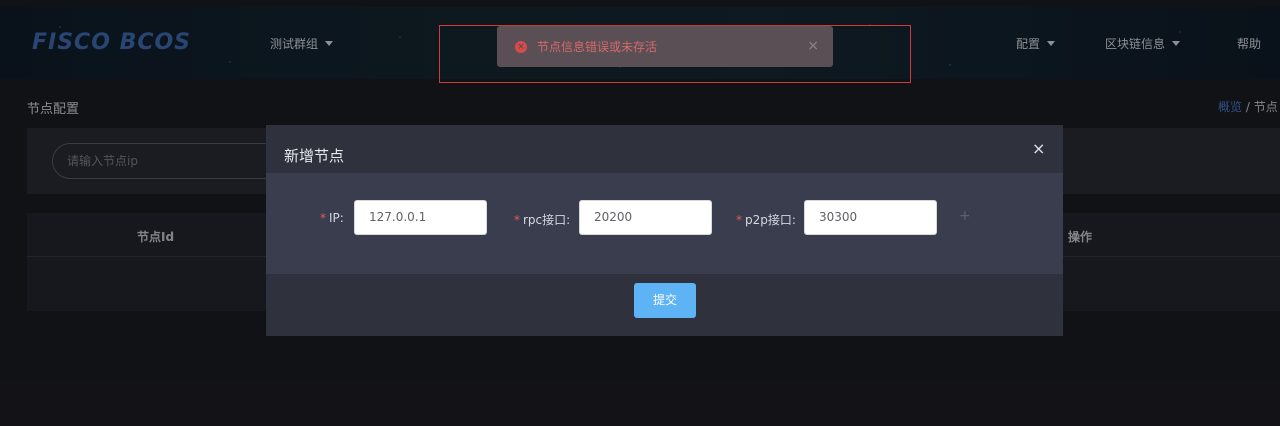  What do you see at coordinates (870, 217) in the screenshot?
I see `p2p-port-input: 30300` at bounding box center [870, 217].